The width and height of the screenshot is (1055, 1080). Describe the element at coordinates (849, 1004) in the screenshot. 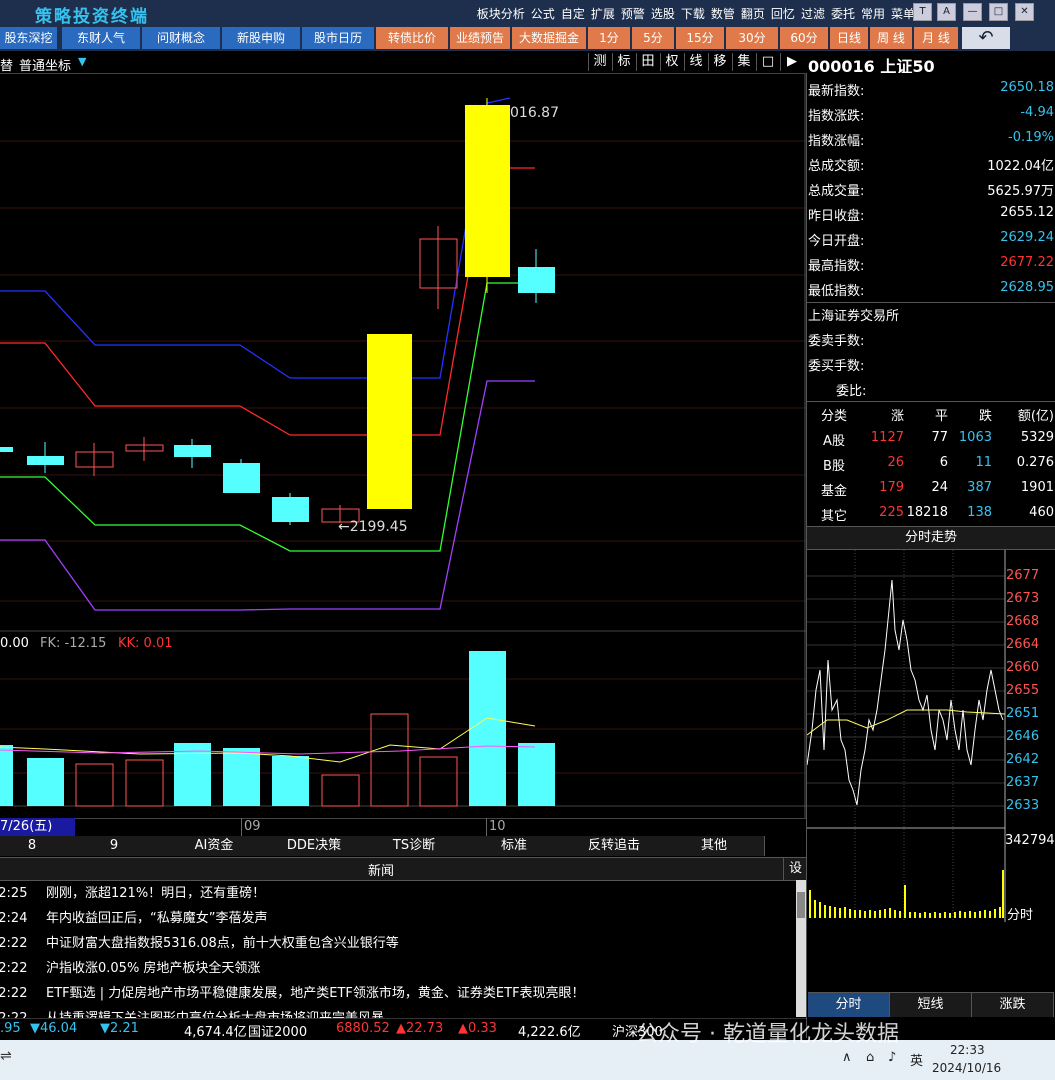

I see `intraday-tab: 分时` at that location.